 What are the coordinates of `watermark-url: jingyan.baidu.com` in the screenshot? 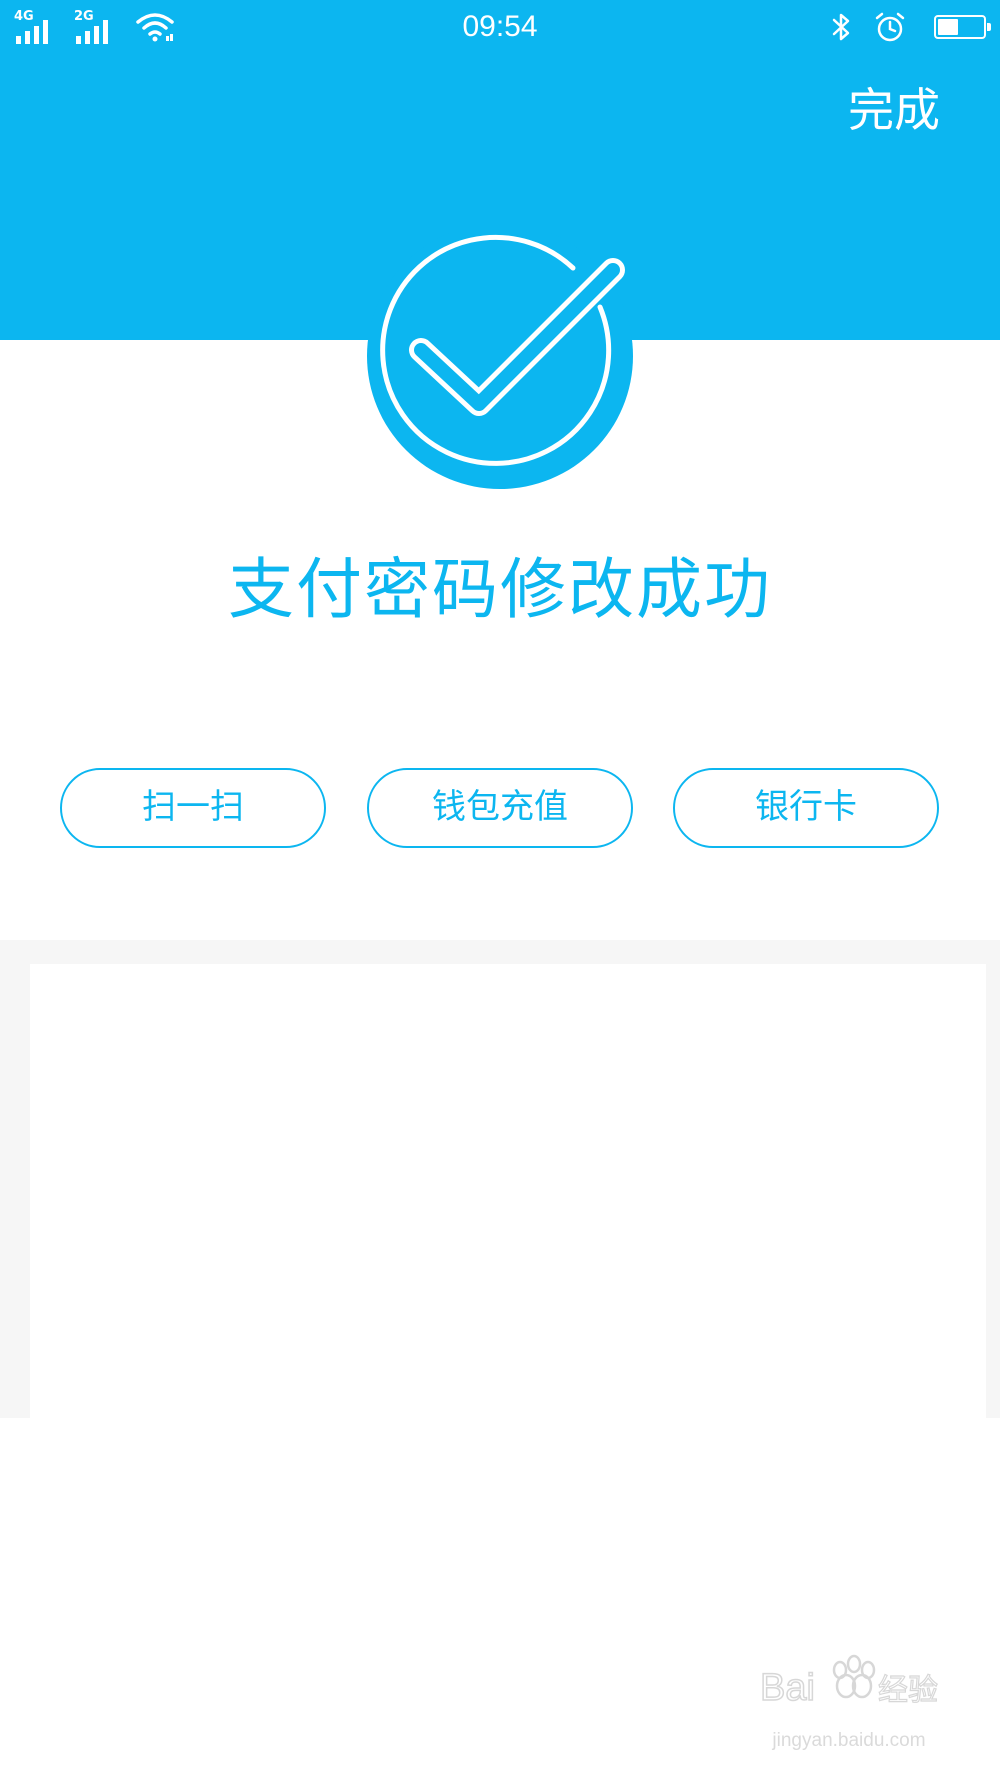 It's located at (849, 1740).